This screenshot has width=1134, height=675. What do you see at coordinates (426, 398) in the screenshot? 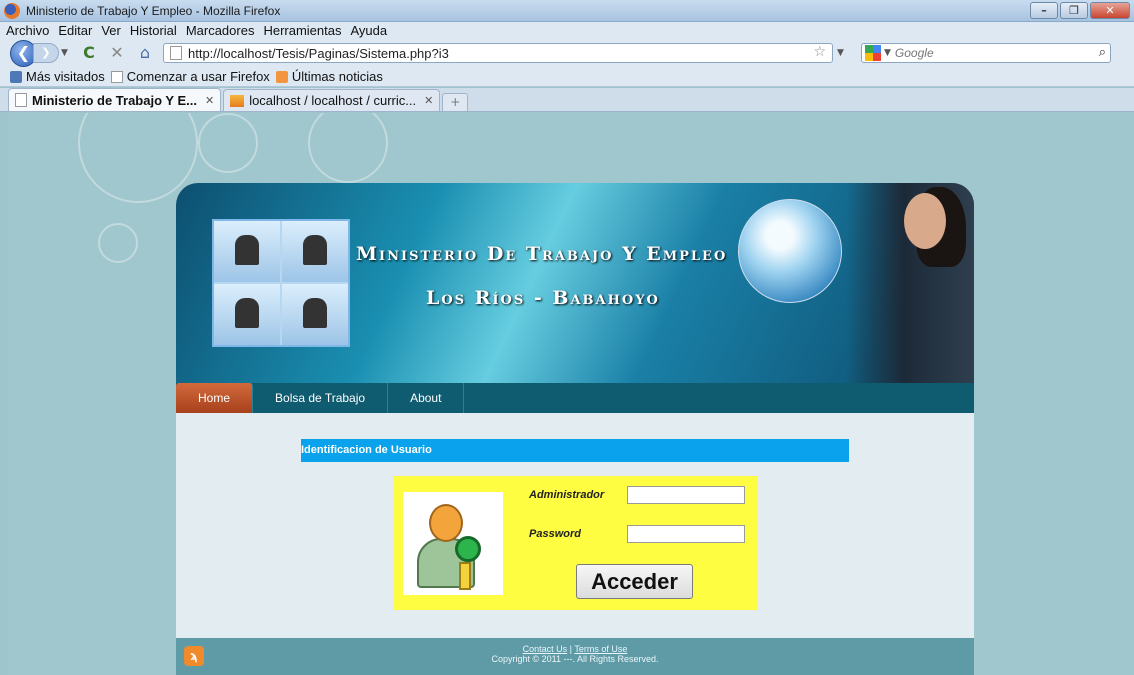
I see `nav-about: About` at bounding box center [426, 398].